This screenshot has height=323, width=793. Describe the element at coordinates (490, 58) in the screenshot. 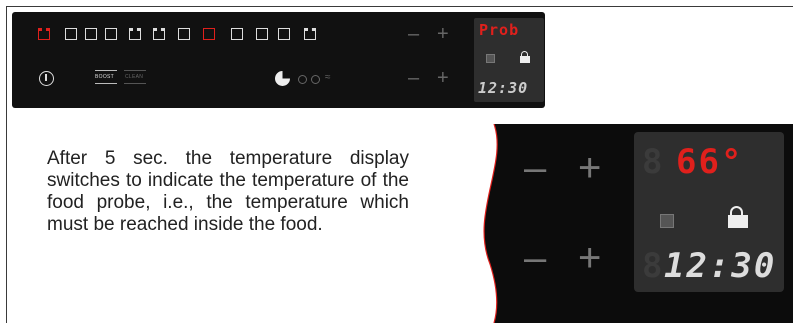

I see `probe-indicator-icon` at that location.